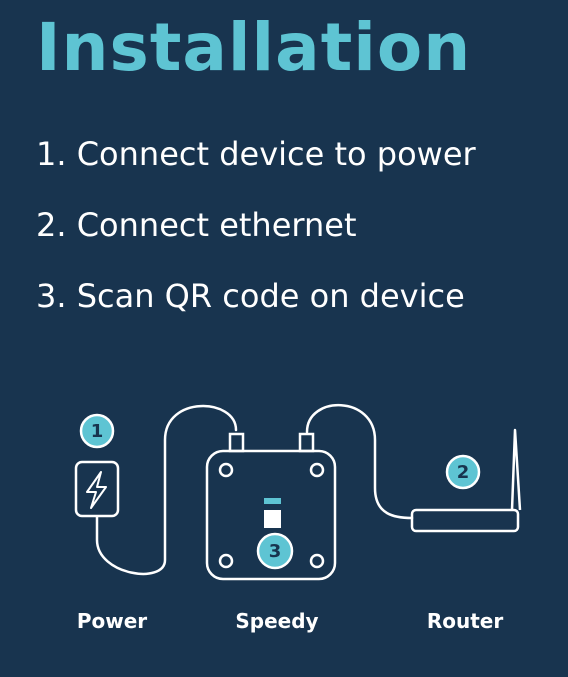 The height and width of the screenshot is (677, 568). I want to click on qr-code-patch, so click(272, 519).